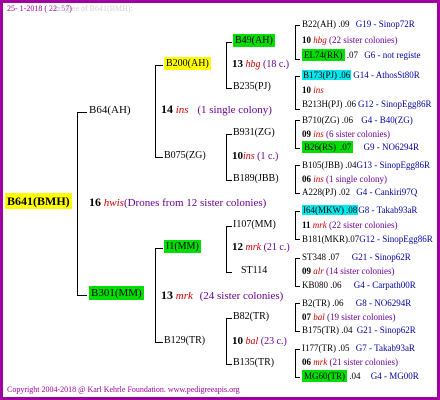 The image size is (440, 400). Describe the element at coordinates (95, 202) in the screenshot. I see `root-num: 16` at that location.